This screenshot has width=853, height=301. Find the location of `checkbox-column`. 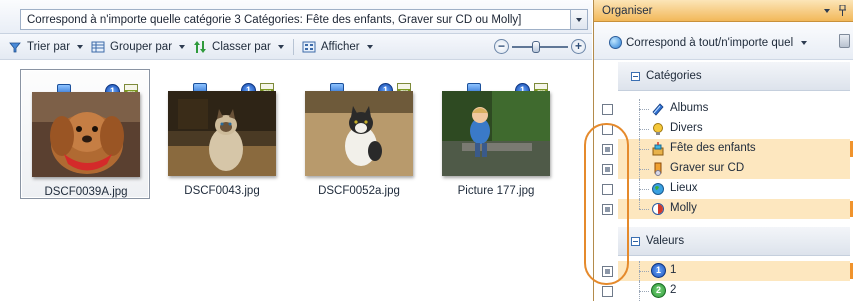

checkbox-column is located at coordinates (606, 181).